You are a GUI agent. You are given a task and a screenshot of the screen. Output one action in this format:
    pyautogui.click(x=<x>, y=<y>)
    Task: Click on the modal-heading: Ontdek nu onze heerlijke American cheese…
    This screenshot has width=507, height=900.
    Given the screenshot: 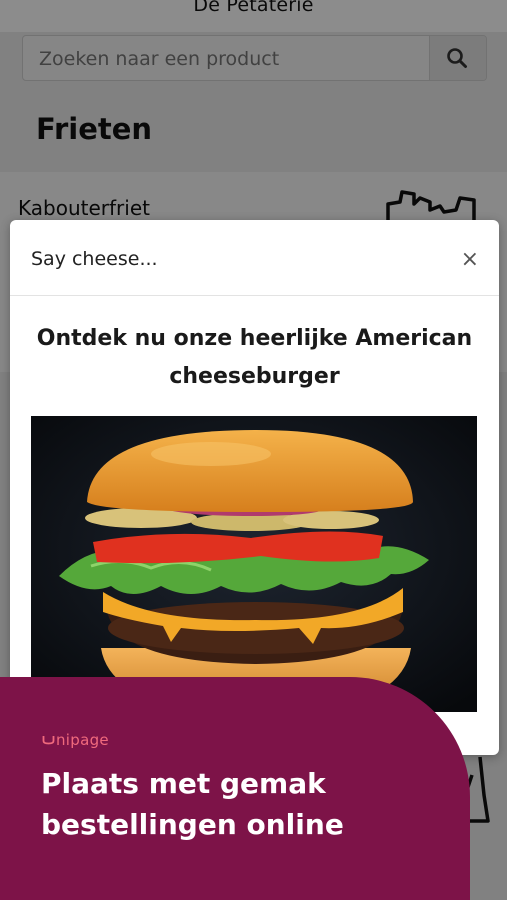 What is the action you would take?
    pyautogui.click(x=254, y=357)
    